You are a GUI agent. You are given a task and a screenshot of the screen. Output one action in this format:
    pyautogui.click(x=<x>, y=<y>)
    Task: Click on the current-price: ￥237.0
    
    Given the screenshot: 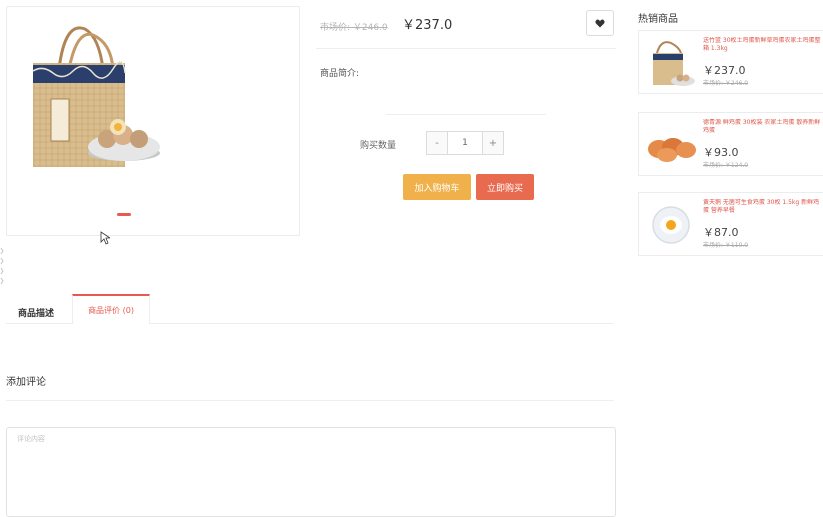 What is the action you would take?
    pyautogui.click(x=427, y=25)
    